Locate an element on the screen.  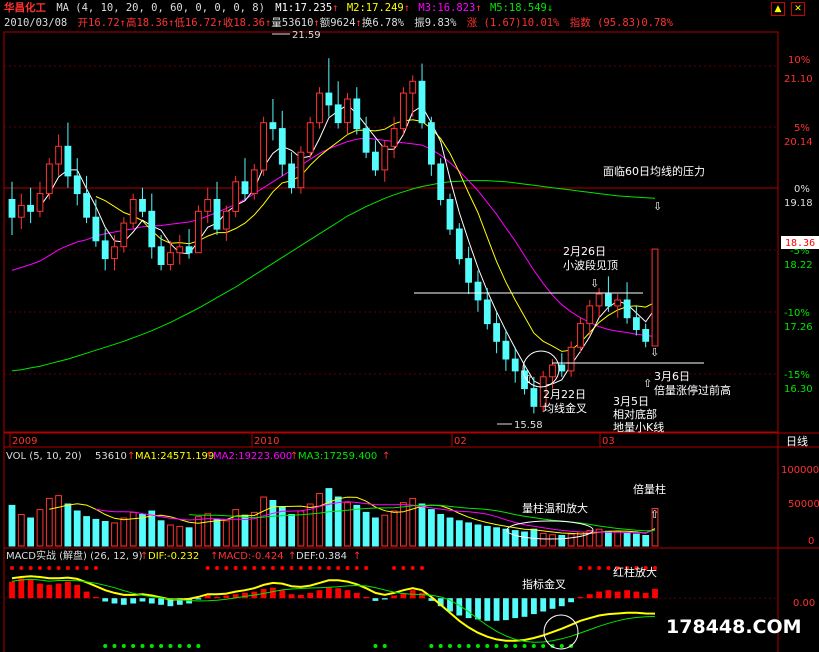
feb22-note: 2月22日 is located at coordinates (564, 394).